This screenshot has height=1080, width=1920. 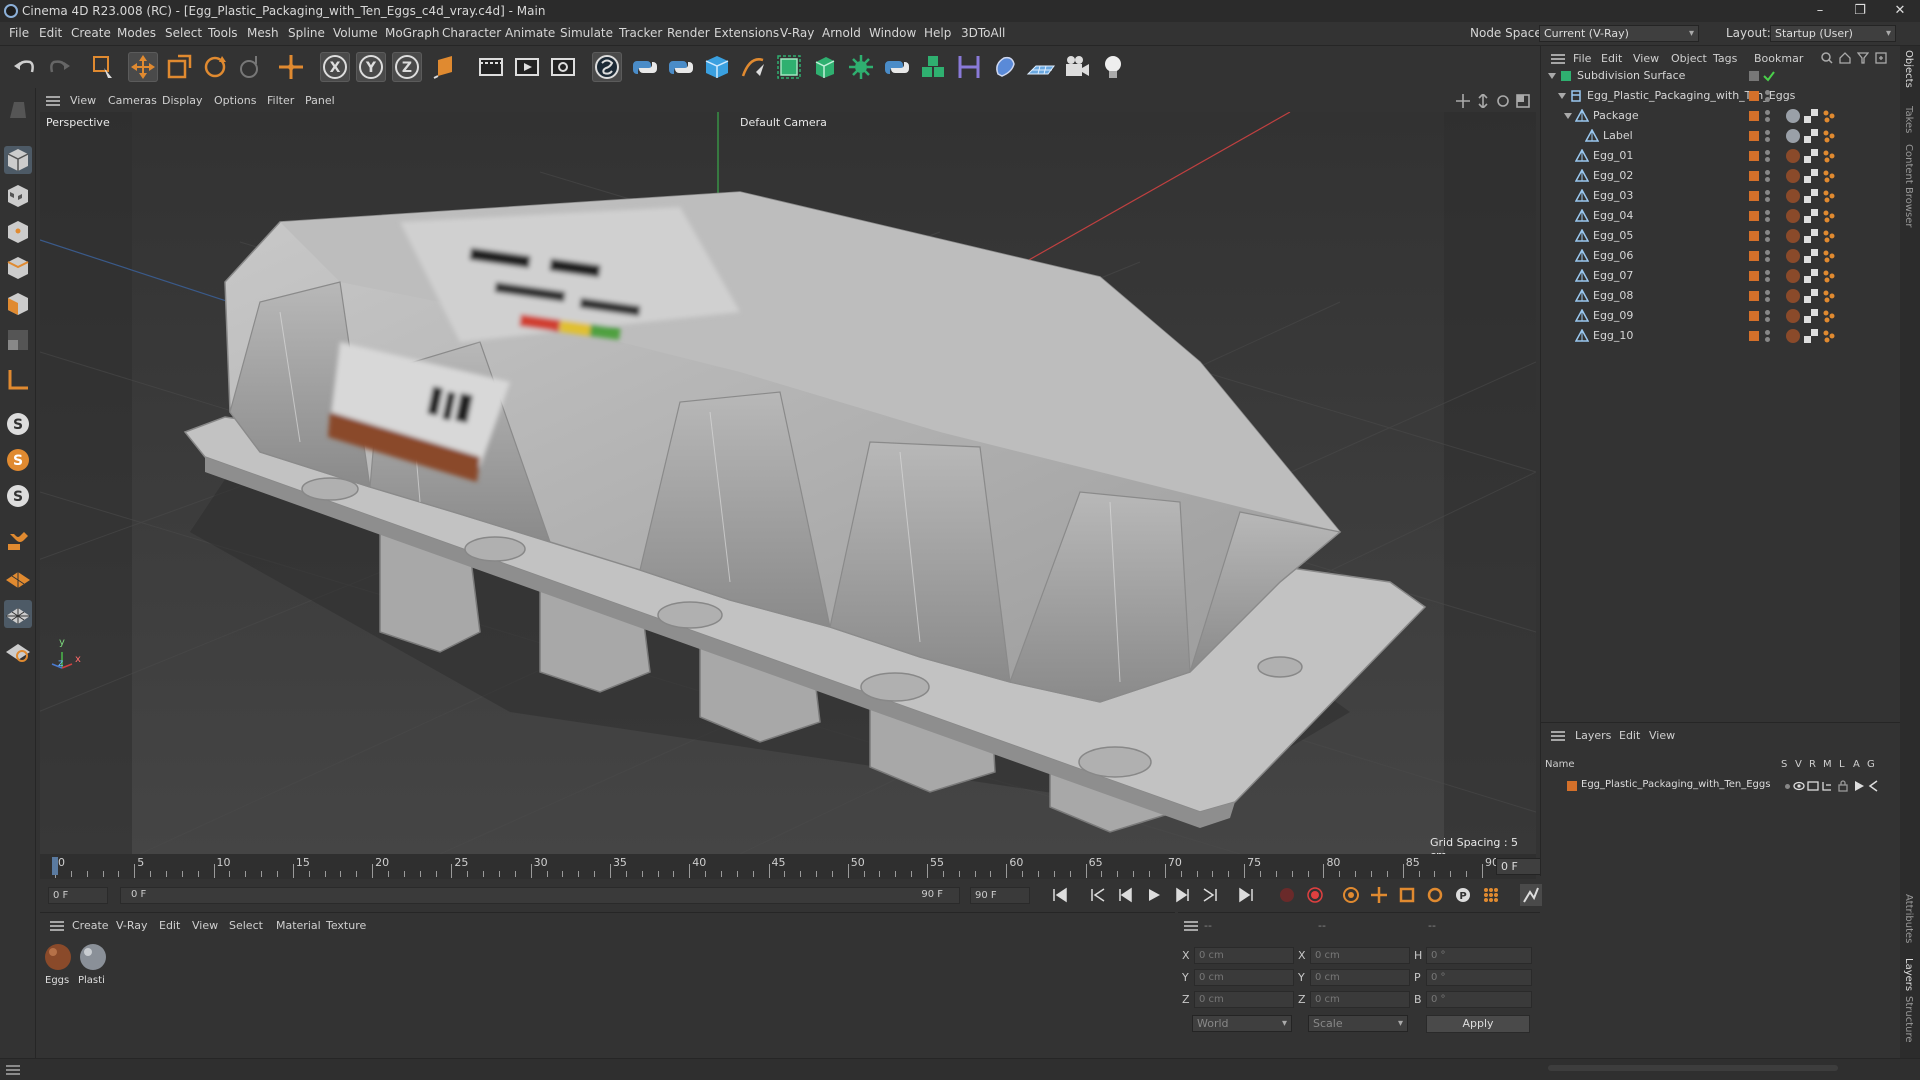 I want to click on close-button: ✕, so click(x=1900, y=11).